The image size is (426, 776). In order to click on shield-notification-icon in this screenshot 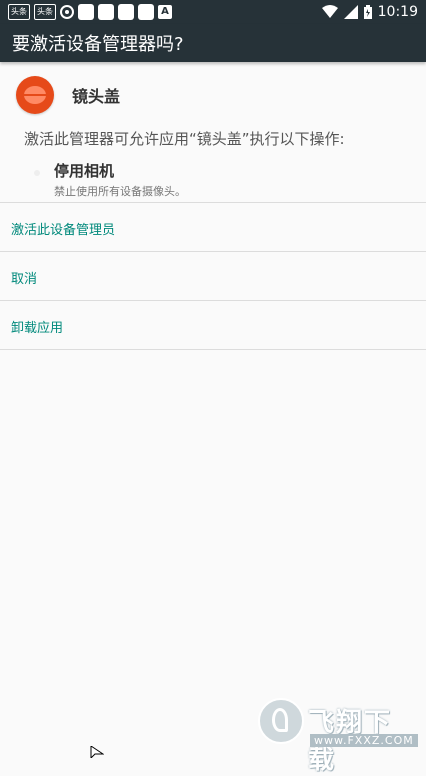, I will do `click(67, 12)`.